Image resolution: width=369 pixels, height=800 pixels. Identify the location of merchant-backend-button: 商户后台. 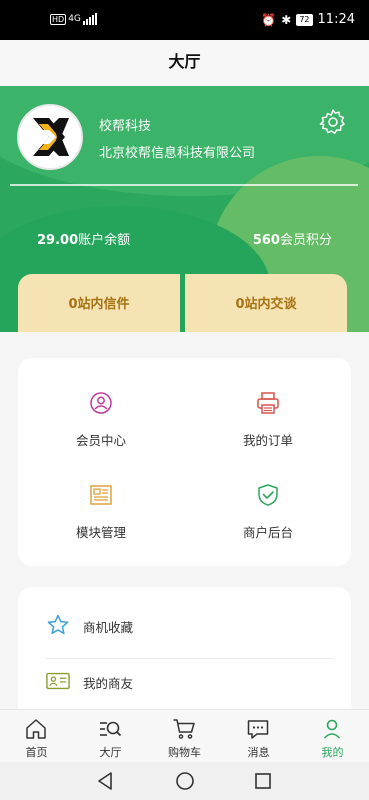
(268, 495).